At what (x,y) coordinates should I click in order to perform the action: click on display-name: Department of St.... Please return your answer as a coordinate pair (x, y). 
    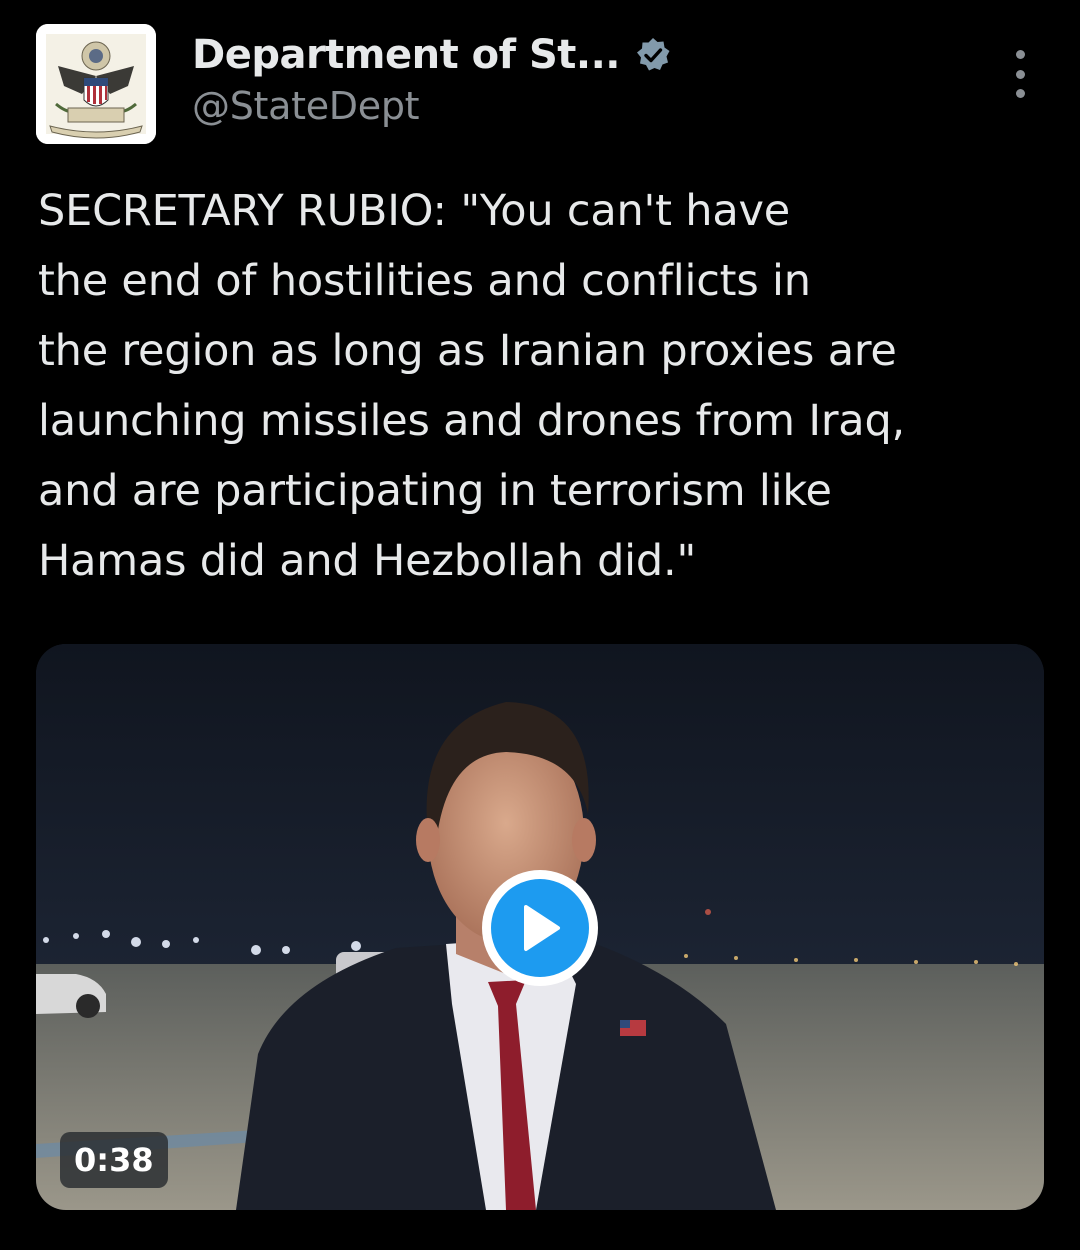
    Looking at the image, I should click on (406, 55).